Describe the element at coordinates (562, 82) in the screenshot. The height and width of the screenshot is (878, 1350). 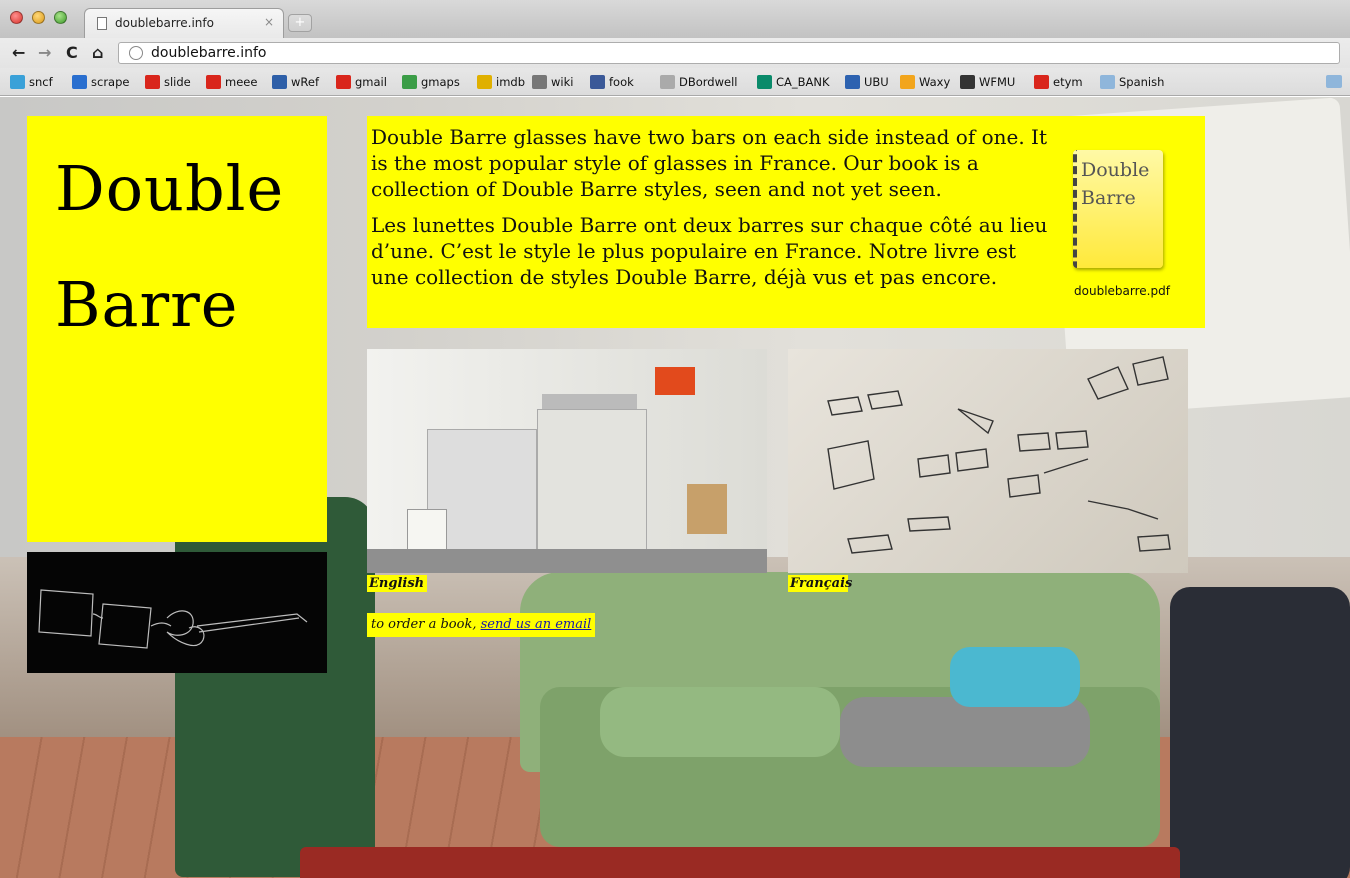
I see `bookmark-label: wiki` at that location.